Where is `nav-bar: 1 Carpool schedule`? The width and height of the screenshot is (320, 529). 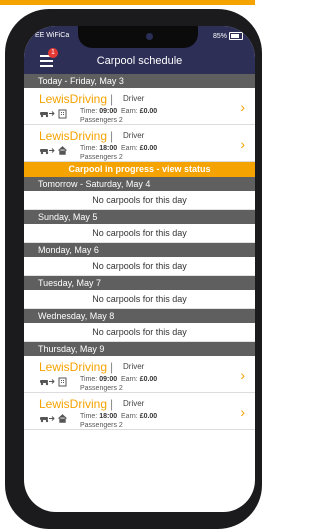
nav-bar: 1 Carpool schedule is located at coordinates (139, 61).